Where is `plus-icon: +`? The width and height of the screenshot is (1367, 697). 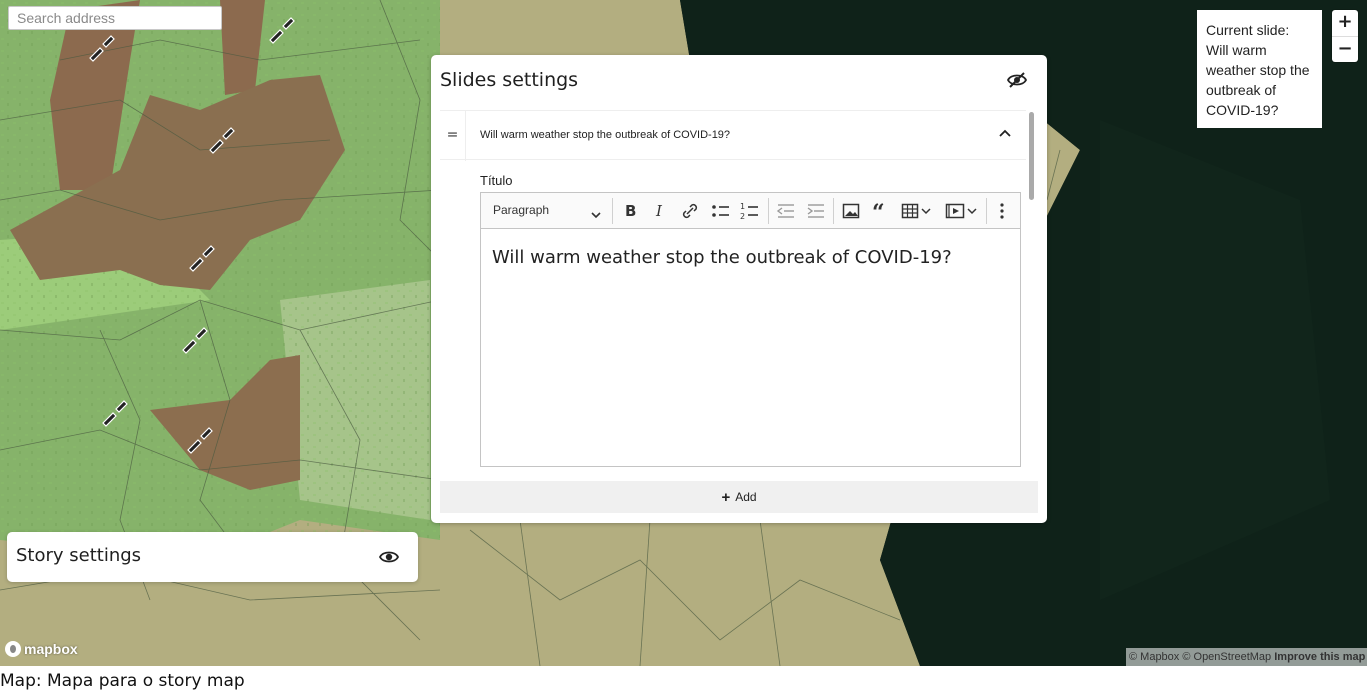 plus-icon: + is located at coordinates (726, 497).